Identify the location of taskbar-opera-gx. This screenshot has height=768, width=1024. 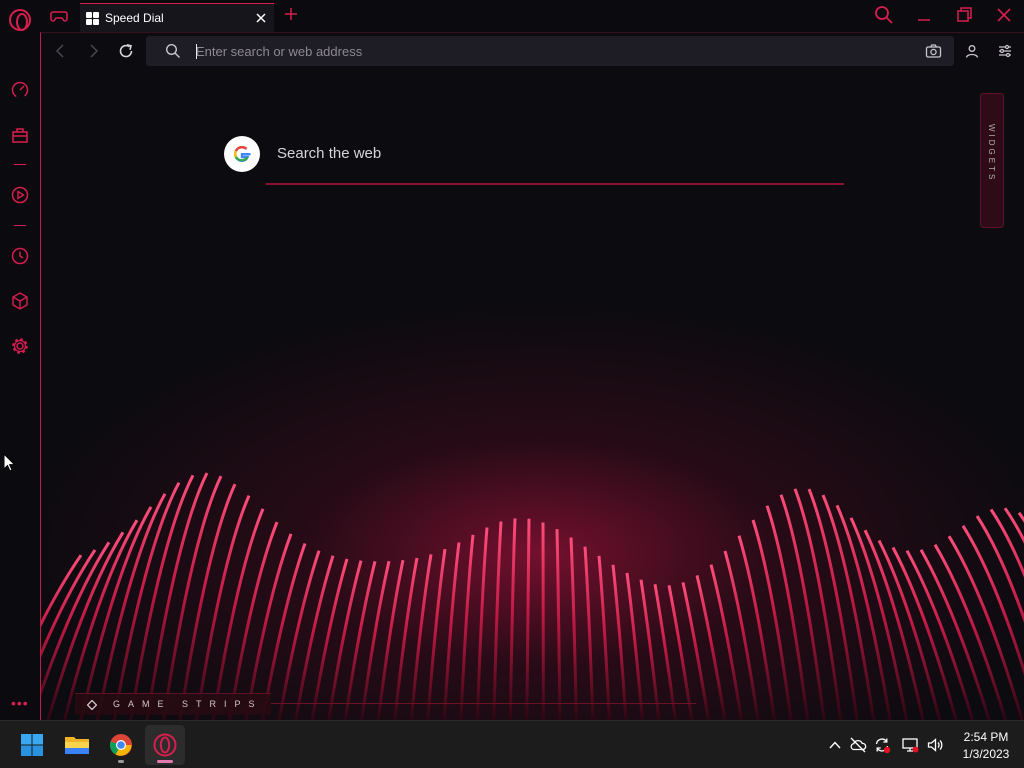
(165, 745).